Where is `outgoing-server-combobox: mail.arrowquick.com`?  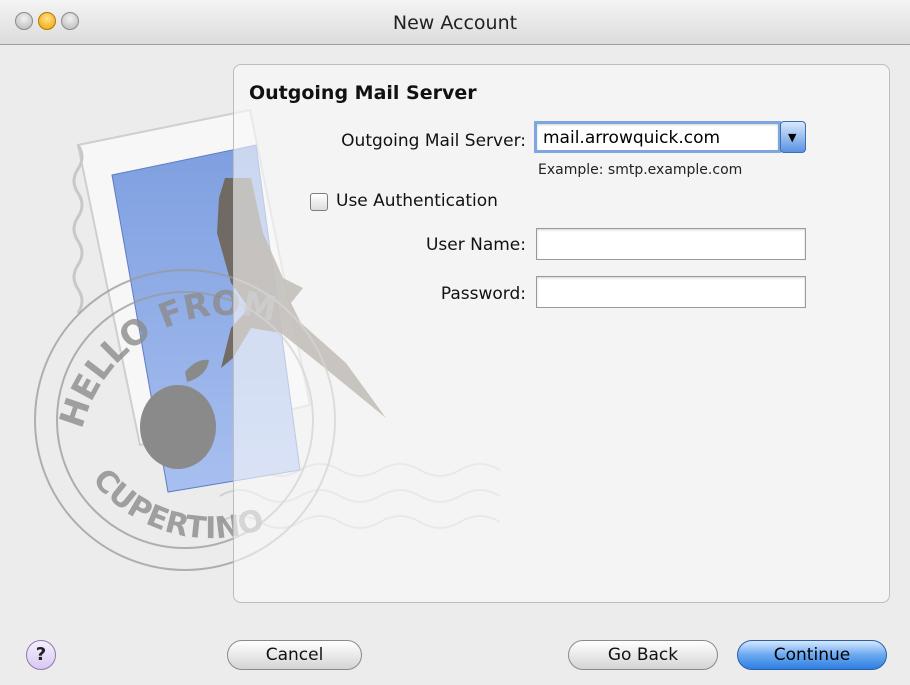 outgoing-server-combobox: mail.arrowquick.com is located at coordinates (657, 137).